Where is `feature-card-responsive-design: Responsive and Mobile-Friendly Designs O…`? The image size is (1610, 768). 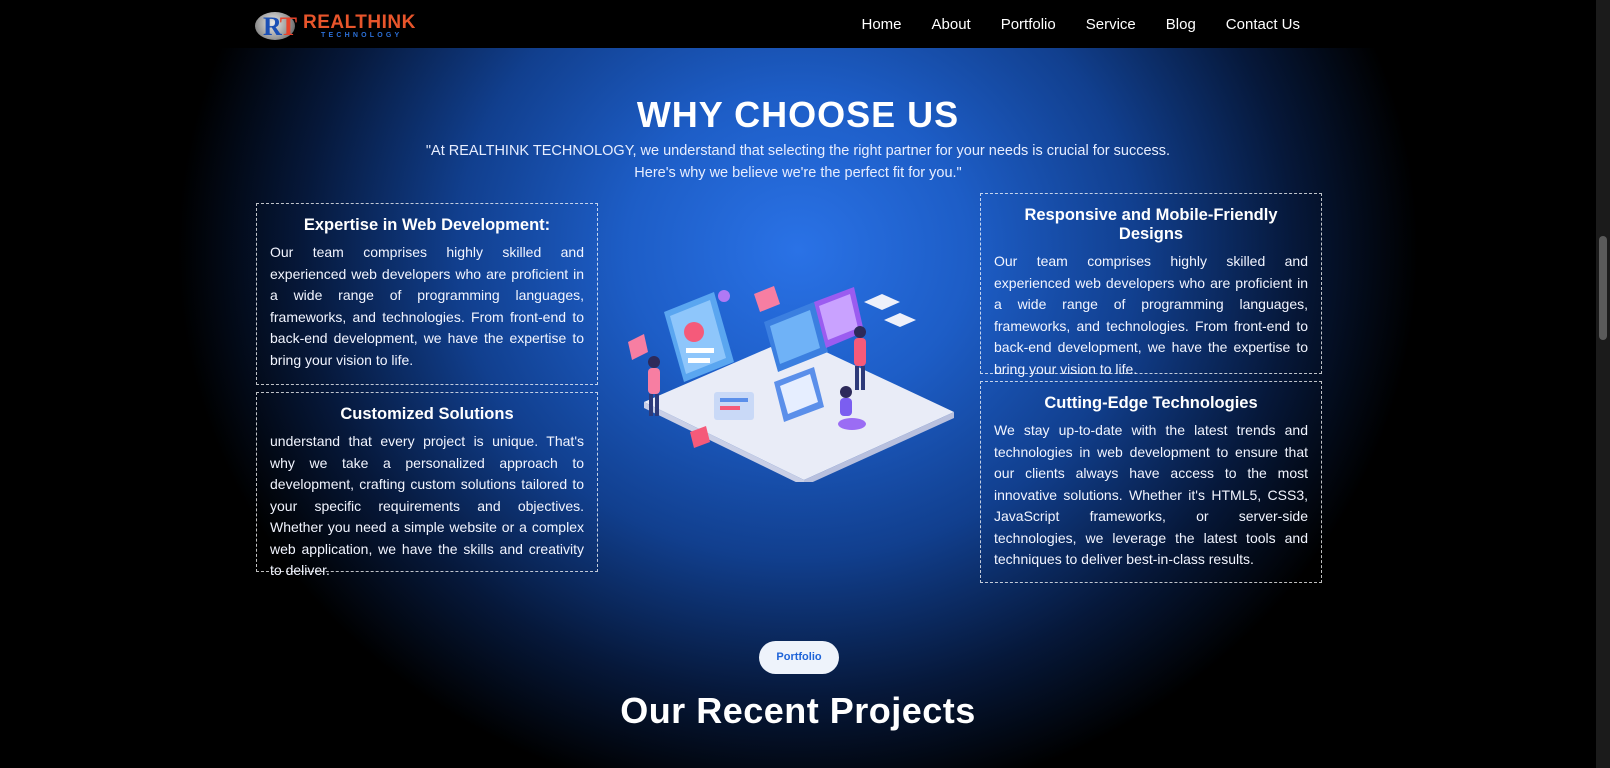 feature-card-responsive-design: Responsive and Mobile-Friendly Designs O… is located at coordinates (1151, 285).